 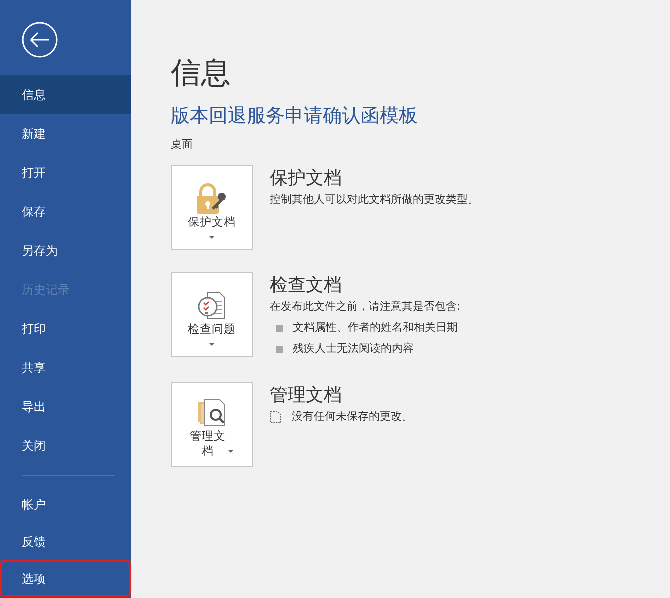 What do you see at coordinates (212, 199) in the screenshot?
I see `lock-key-icon` at bounding box center [212, 199].